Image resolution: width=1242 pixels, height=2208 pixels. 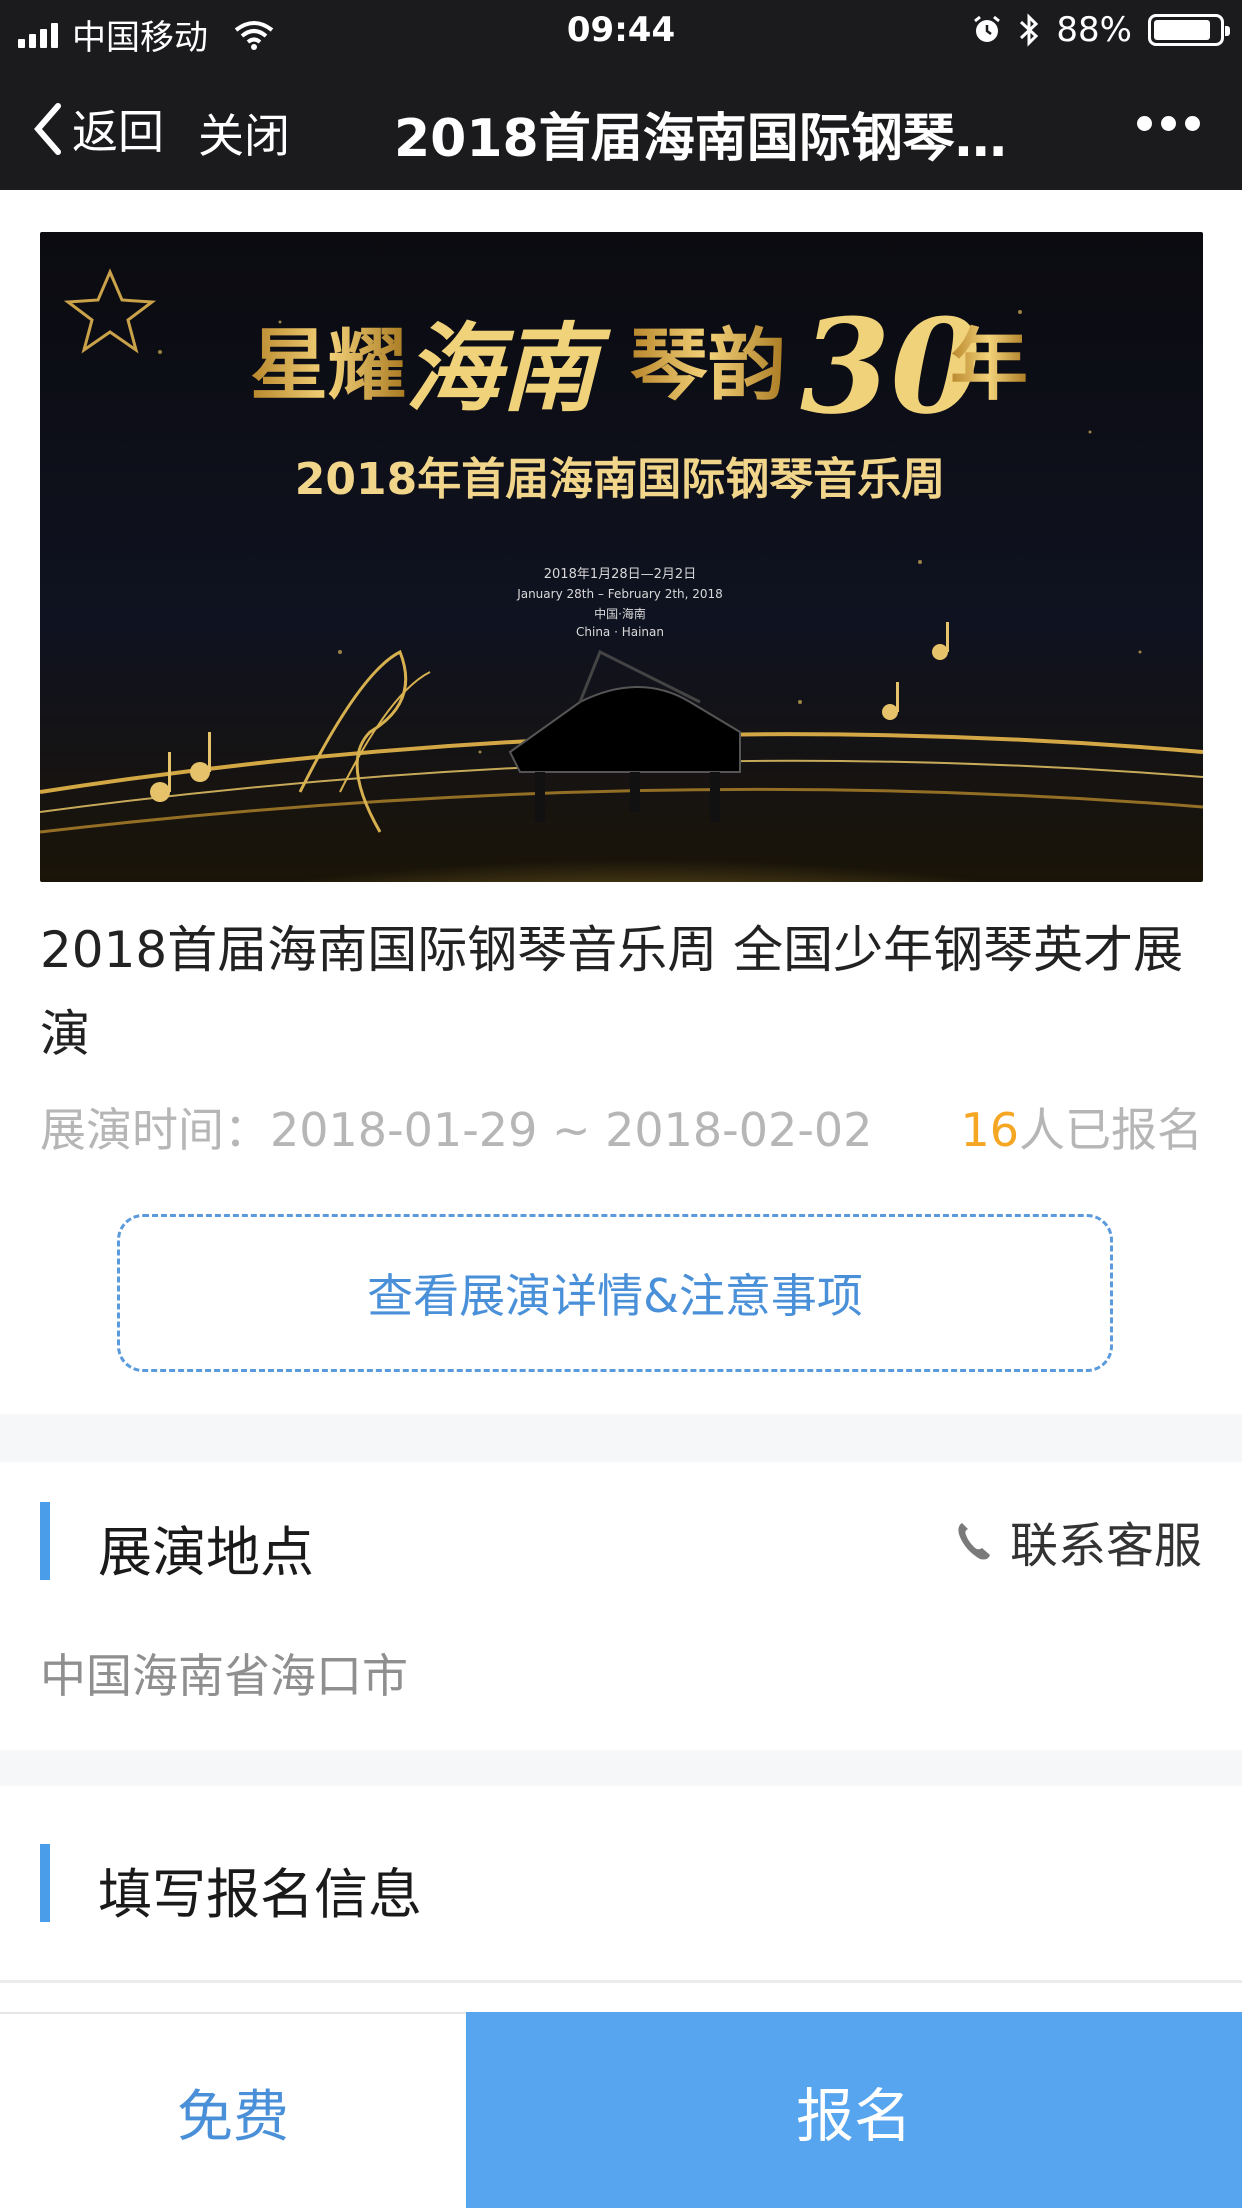 I want to click on battery-cap, so click(x=1227, y=31).